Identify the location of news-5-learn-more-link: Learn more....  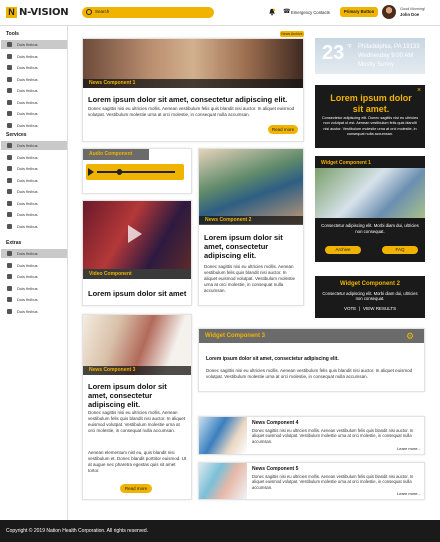
(409, 493).